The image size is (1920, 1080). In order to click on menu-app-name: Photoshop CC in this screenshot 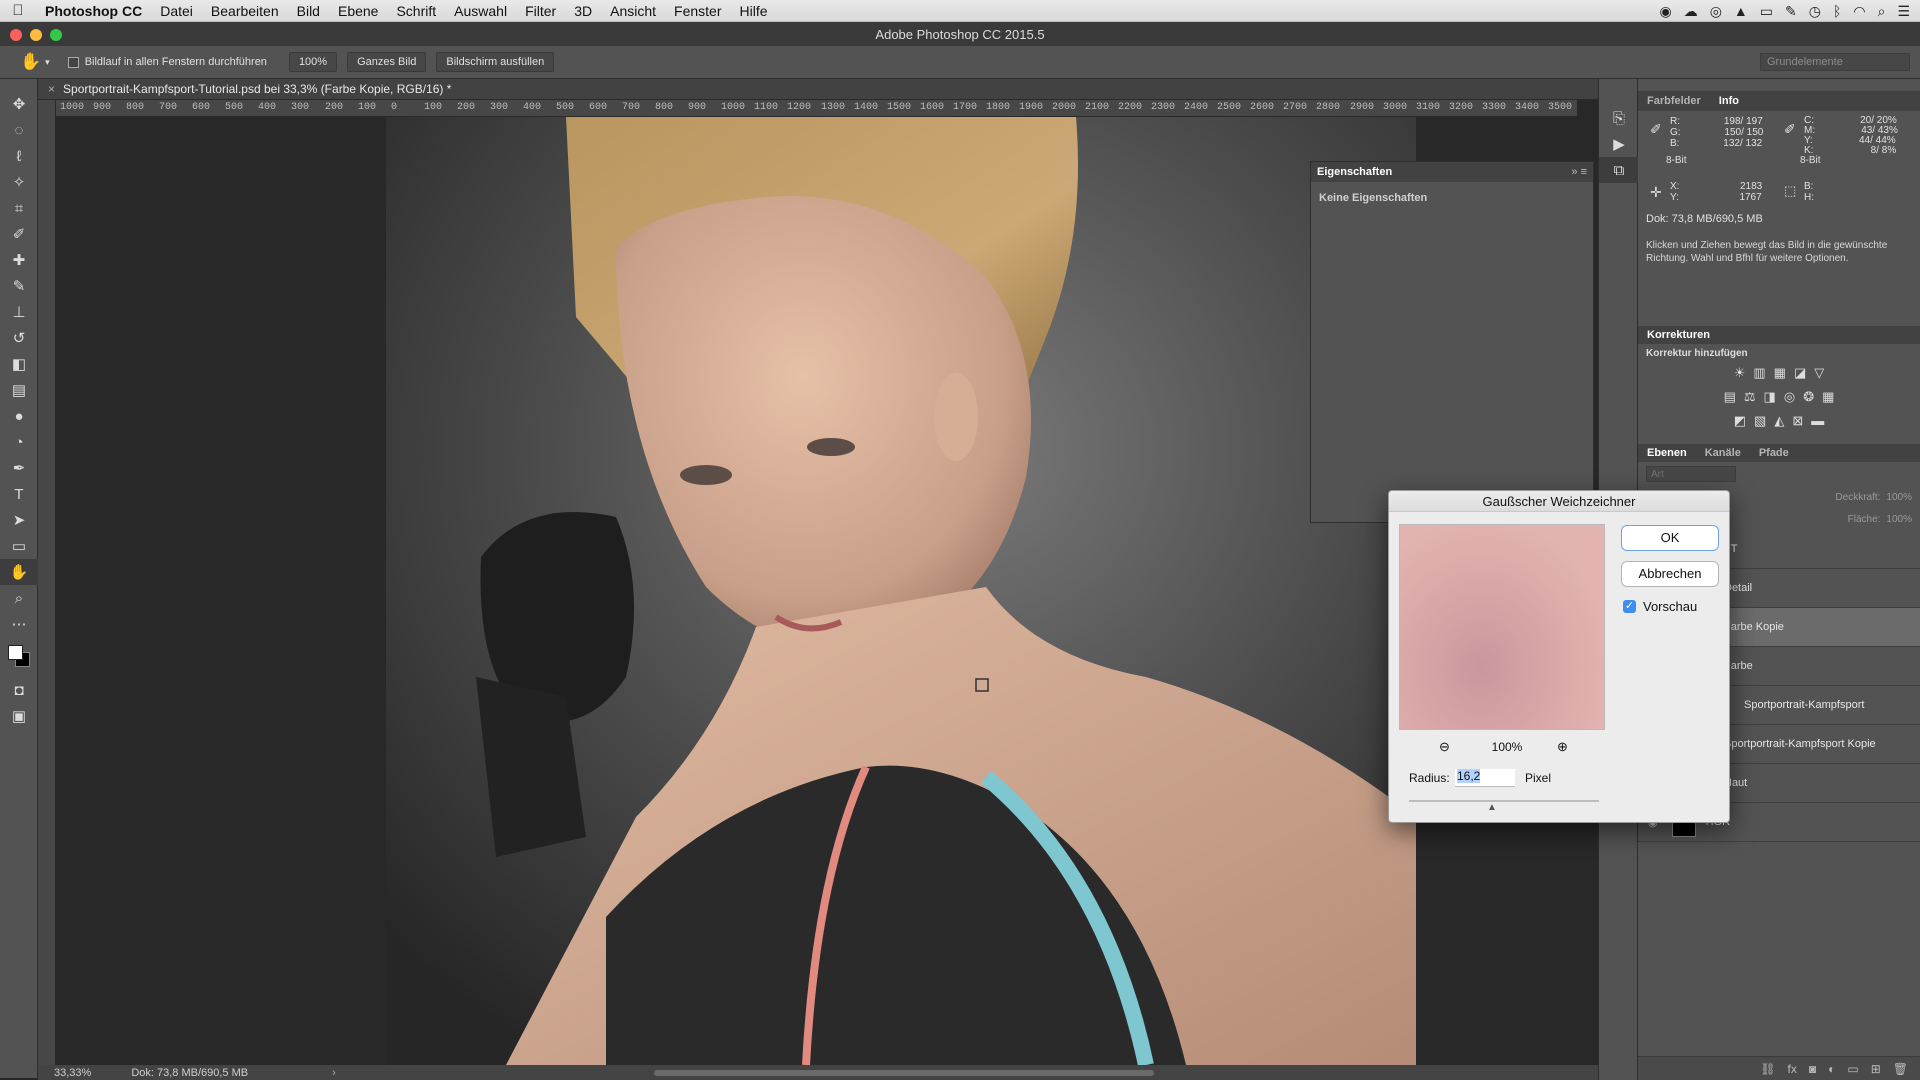, I will do `click(93, 11)`.